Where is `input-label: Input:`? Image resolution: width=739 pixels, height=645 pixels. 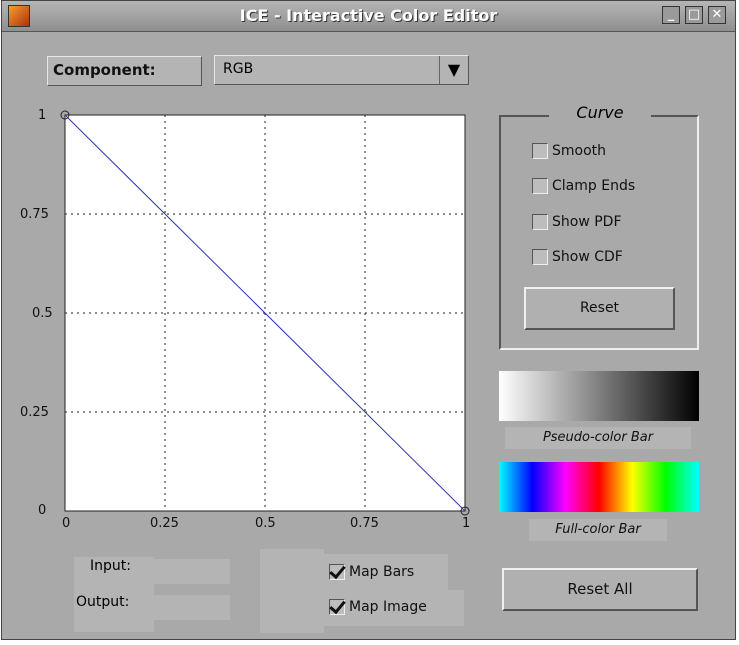
input-label: Input: is located at coordinates (110, 566).